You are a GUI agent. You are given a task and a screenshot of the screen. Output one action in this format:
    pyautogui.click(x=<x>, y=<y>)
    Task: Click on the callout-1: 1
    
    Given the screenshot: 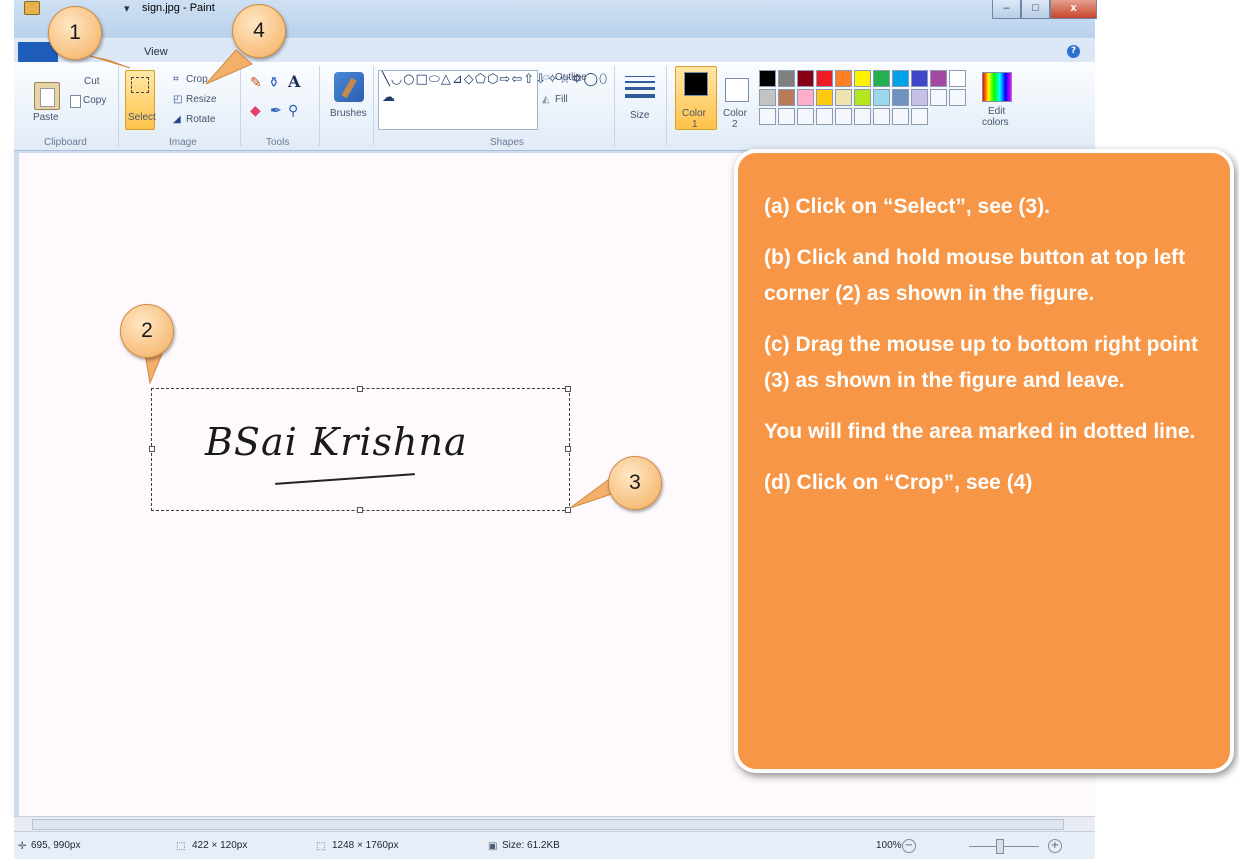 What is the action you would take?
    pyautogui.click(x=75, y=33)
    